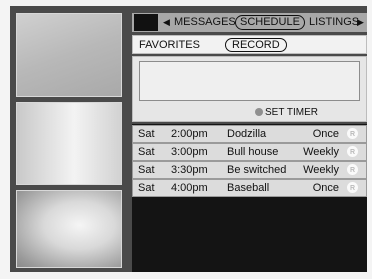 The width and height of the screenshot is (372, 279). I want to click on tab-schedule: SCHEDULE, so click(270, 22).